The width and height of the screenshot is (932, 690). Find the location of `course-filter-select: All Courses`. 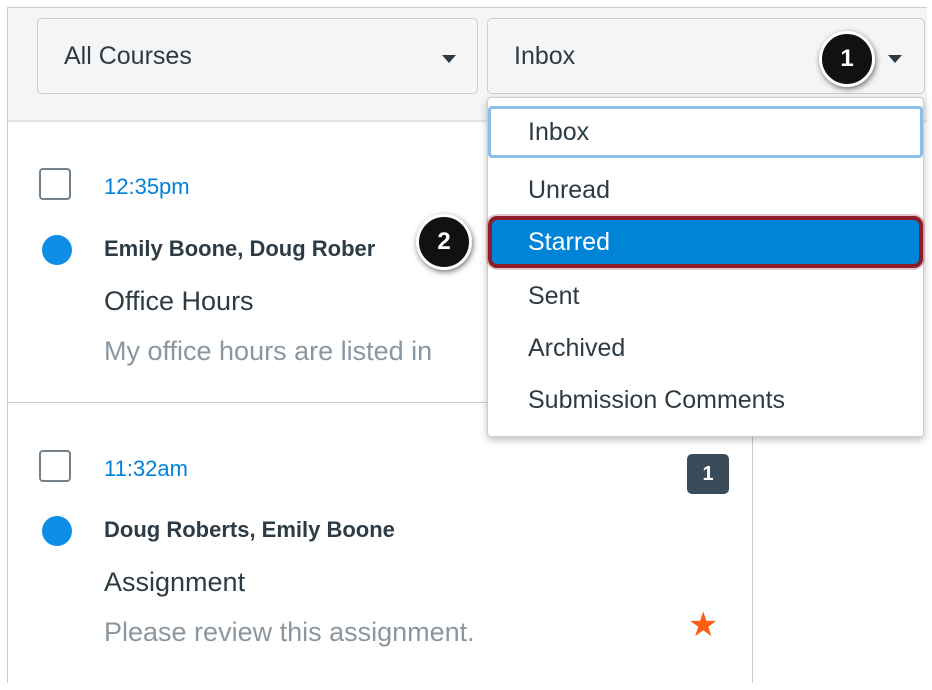

course-filter-select: All Courses is located at coordinates (257, 56).